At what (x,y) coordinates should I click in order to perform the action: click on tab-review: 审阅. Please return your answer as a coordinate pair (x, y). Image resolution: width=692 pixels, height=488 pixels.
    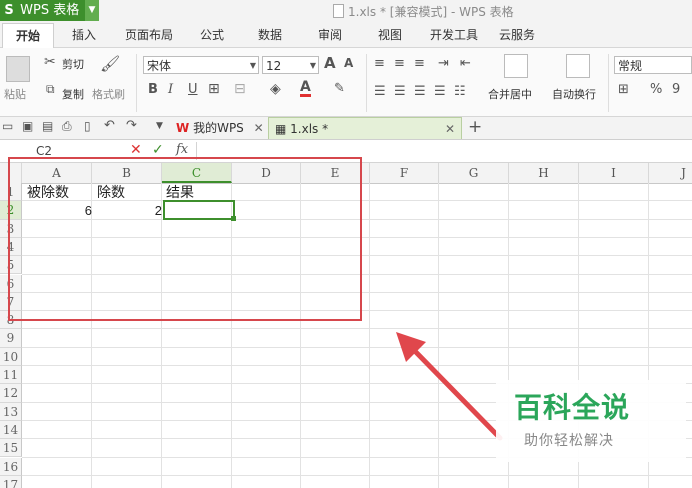
    Looking at the image, I should click on (330, 35).